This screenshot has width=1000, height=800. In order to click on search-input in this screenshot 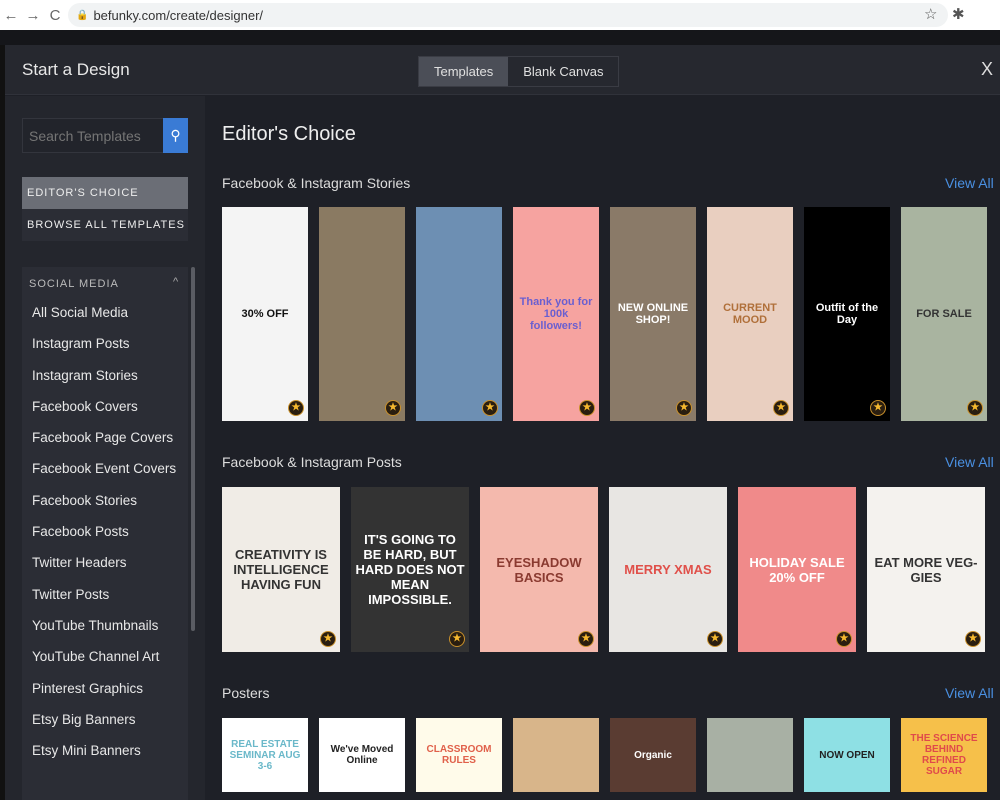, I will do `click(93, 135)`.